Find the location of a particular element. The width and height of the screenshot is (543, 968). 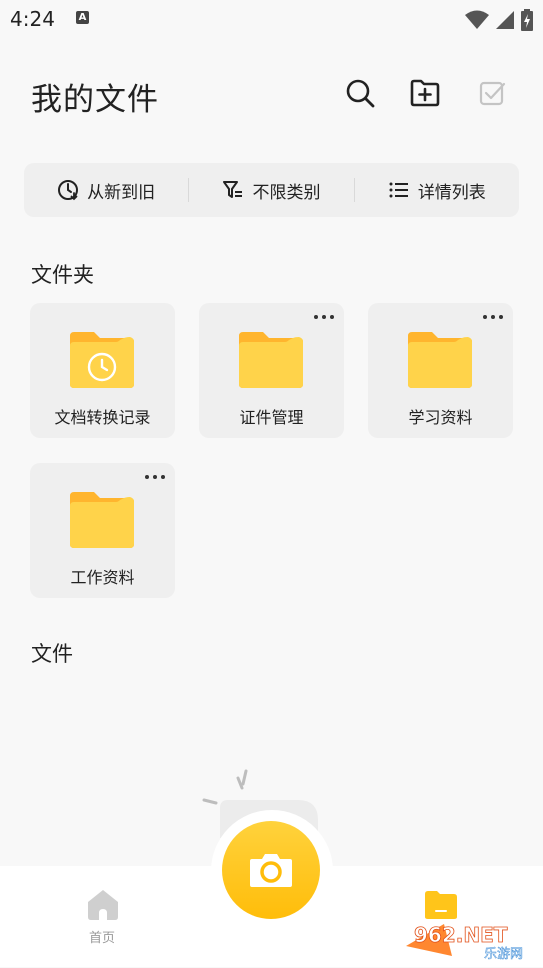

new-folder-icon is located at coordinates (425, 93).